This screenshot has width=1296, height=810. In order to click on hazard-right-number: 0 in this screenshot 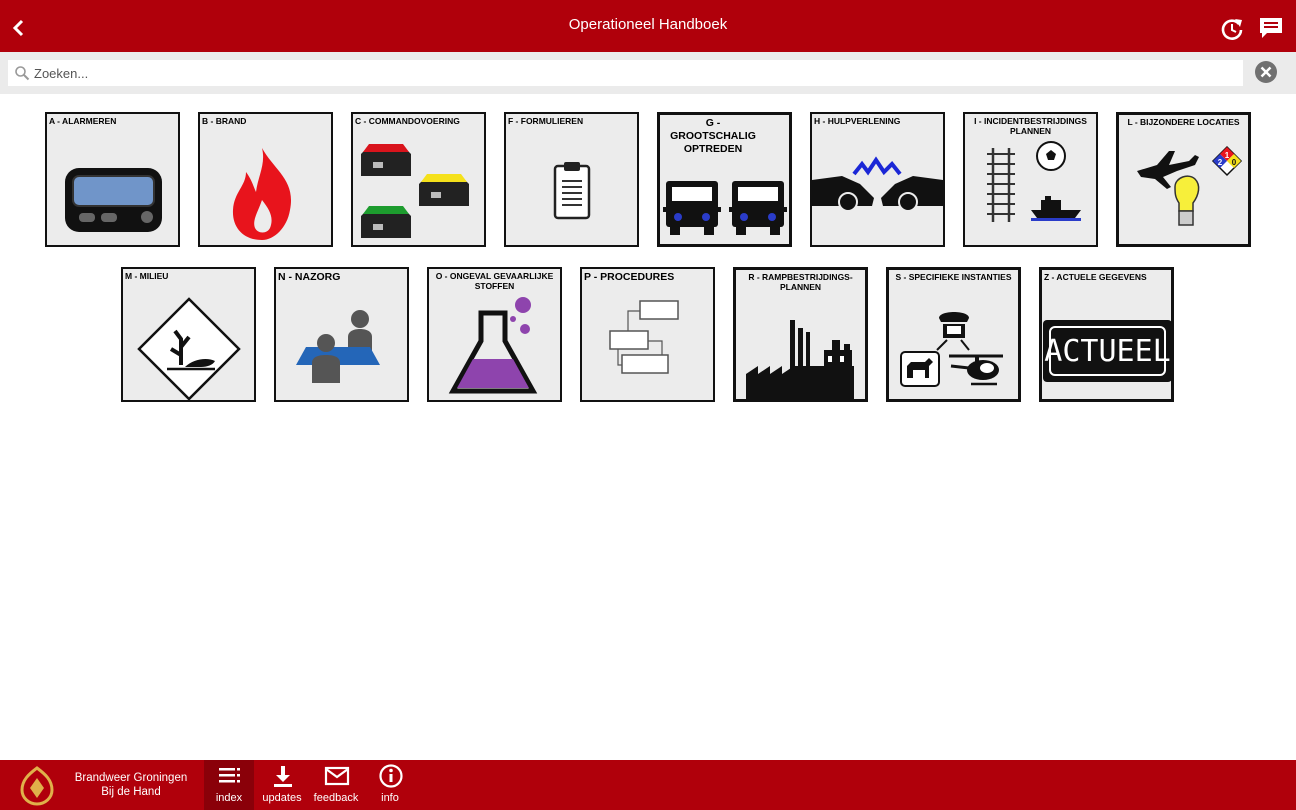, I will do `click(1234, 162)`.